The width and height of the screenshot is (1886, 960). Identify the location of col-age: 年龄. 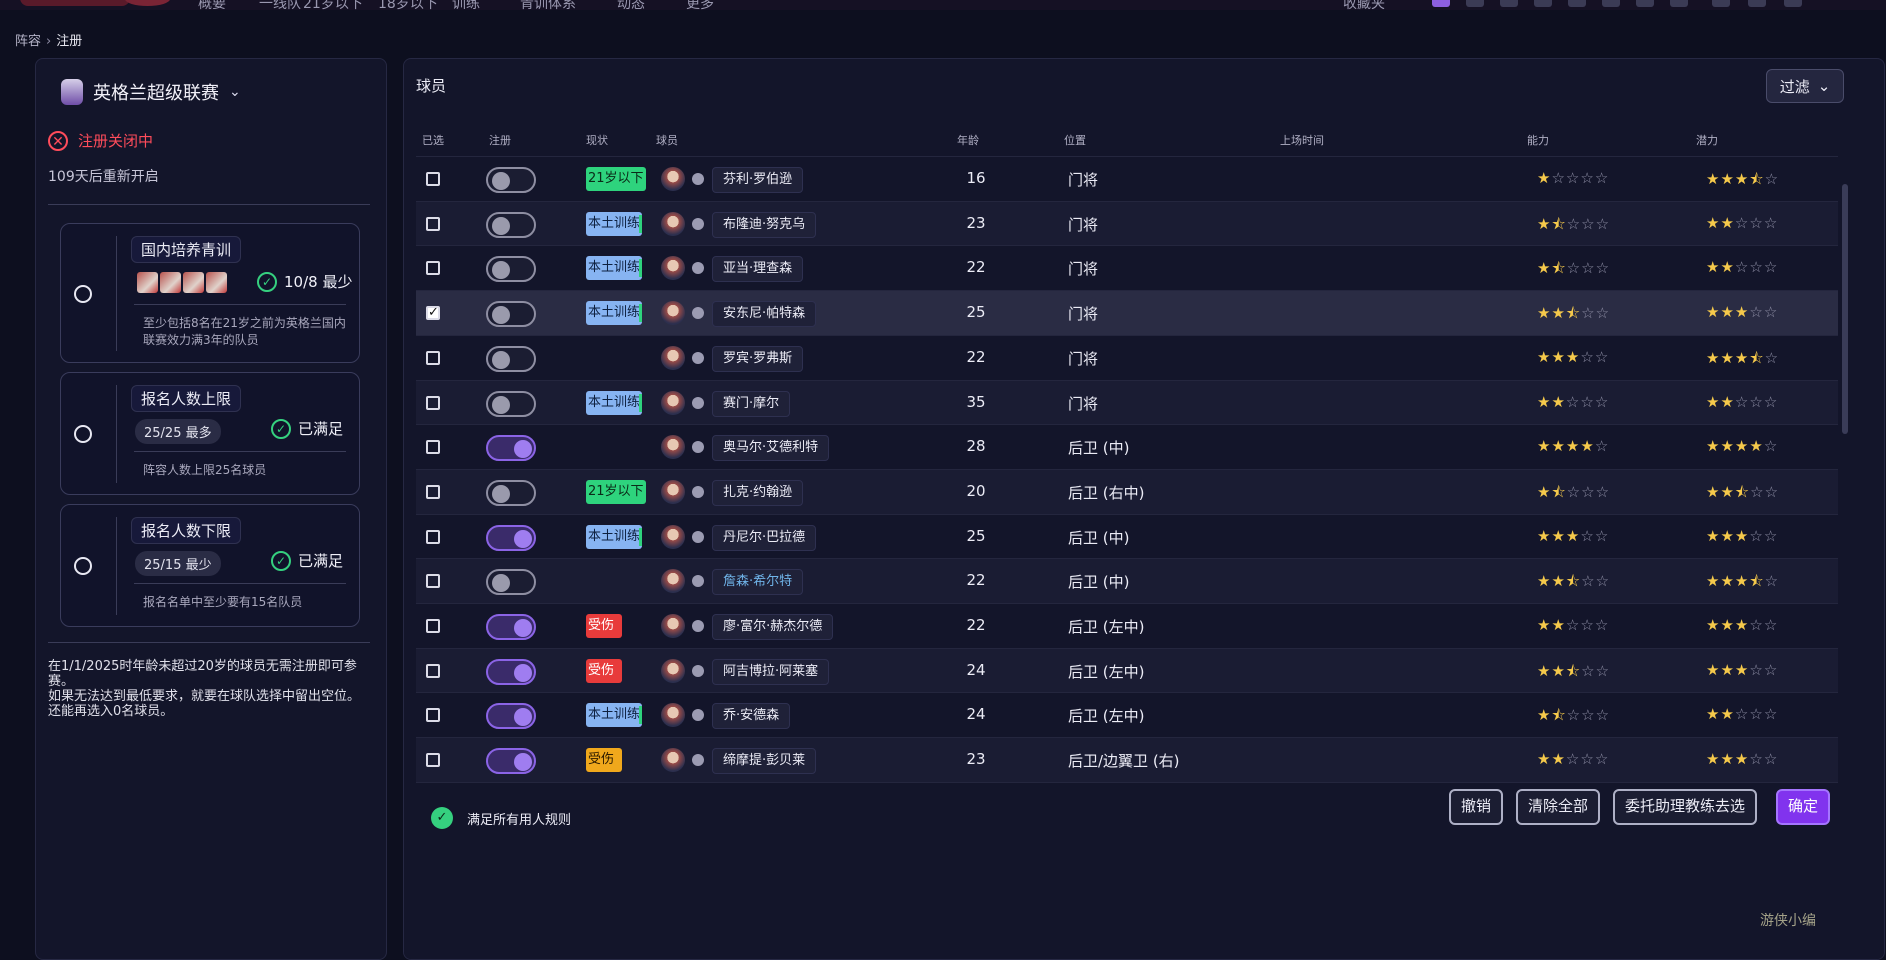
(968, 140).